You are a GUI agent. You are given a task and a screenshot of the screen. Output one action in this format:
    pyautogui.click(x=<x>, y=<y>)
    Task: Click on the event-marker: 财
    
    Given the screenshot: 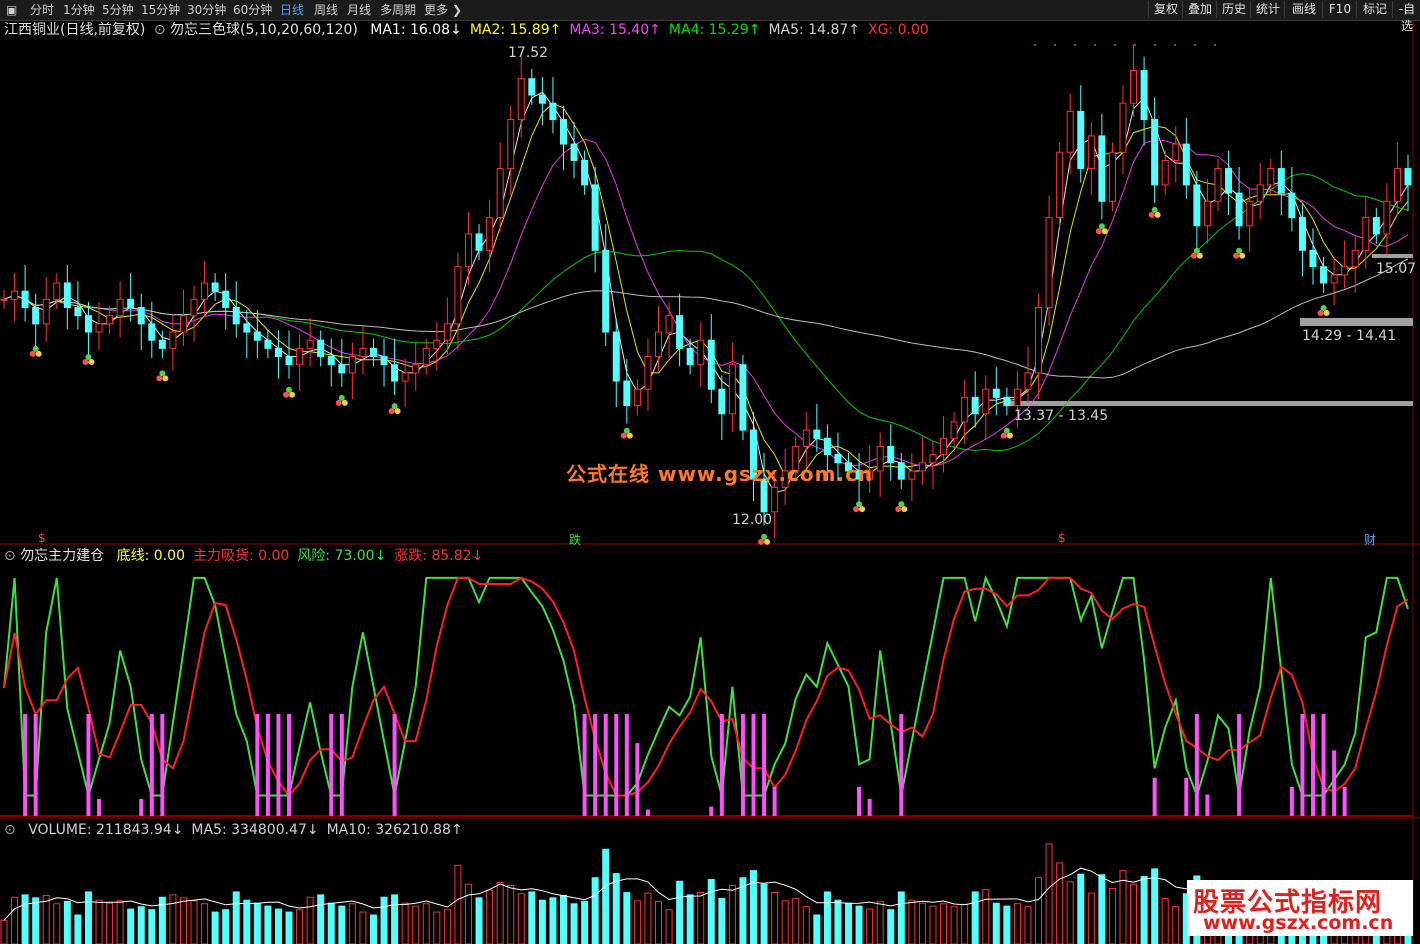 What is the action you would take?
    pyautogui.click(x=1370, y=539)
    